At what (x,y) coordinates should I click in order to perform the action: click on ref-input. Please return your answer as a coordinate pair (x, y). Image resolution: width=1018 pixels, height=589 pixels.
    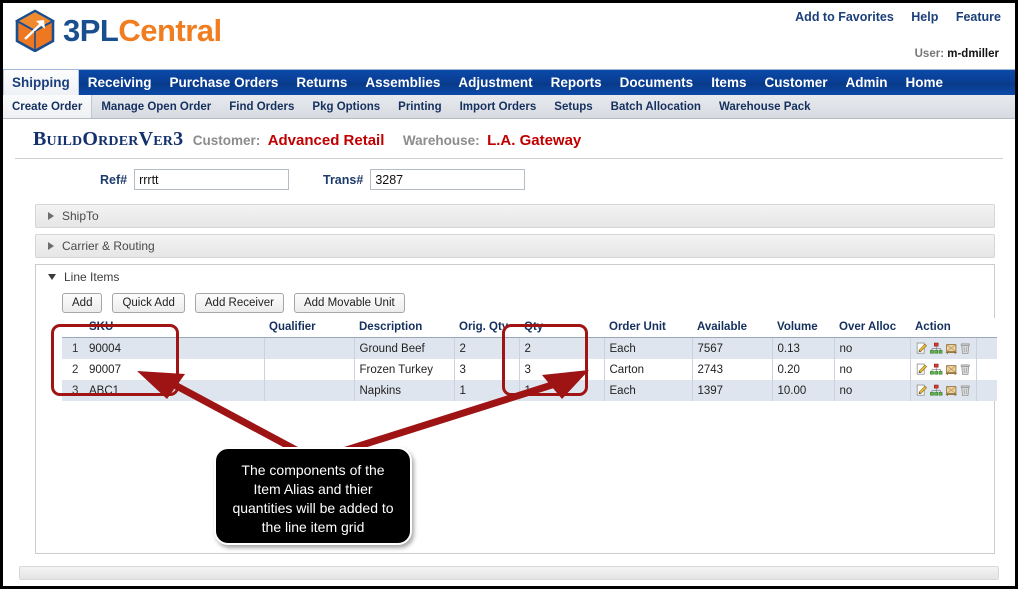
    Looking at the image, I should click on (212, 179).